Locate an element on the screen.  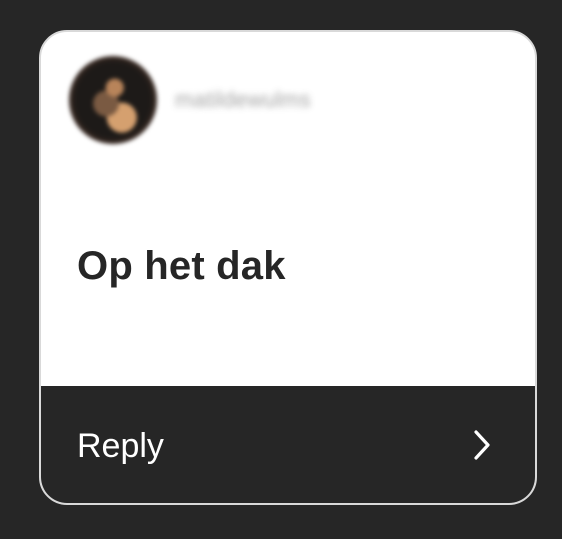
message-text: Op het dak is located at coordinates (181, 266).